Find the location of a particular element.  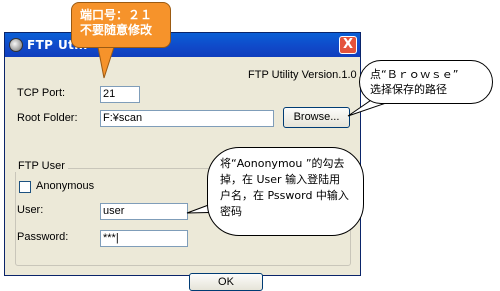

browse-callout: 点“Ｂｒｏｗｓｅ” 选择保存的路径 is located at coordinates (426, 82).